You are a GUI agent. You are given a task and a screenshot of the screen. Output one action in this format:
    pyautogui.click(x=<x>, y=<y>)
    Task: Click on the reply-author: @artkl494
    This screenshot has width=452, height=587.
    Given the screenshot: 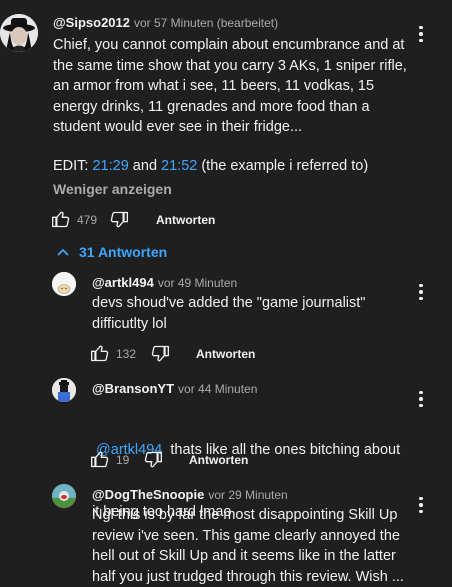 What is the action you would take?
    pyautogui.click(x=123, y=282)
    